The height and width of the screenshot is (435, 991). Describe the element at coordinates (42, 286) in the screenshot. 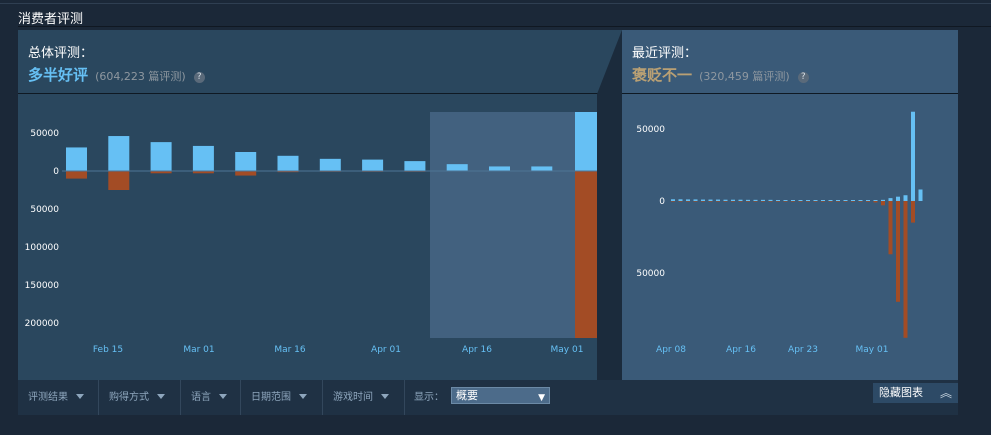

I see `y-tick-label: 150000` at that location.